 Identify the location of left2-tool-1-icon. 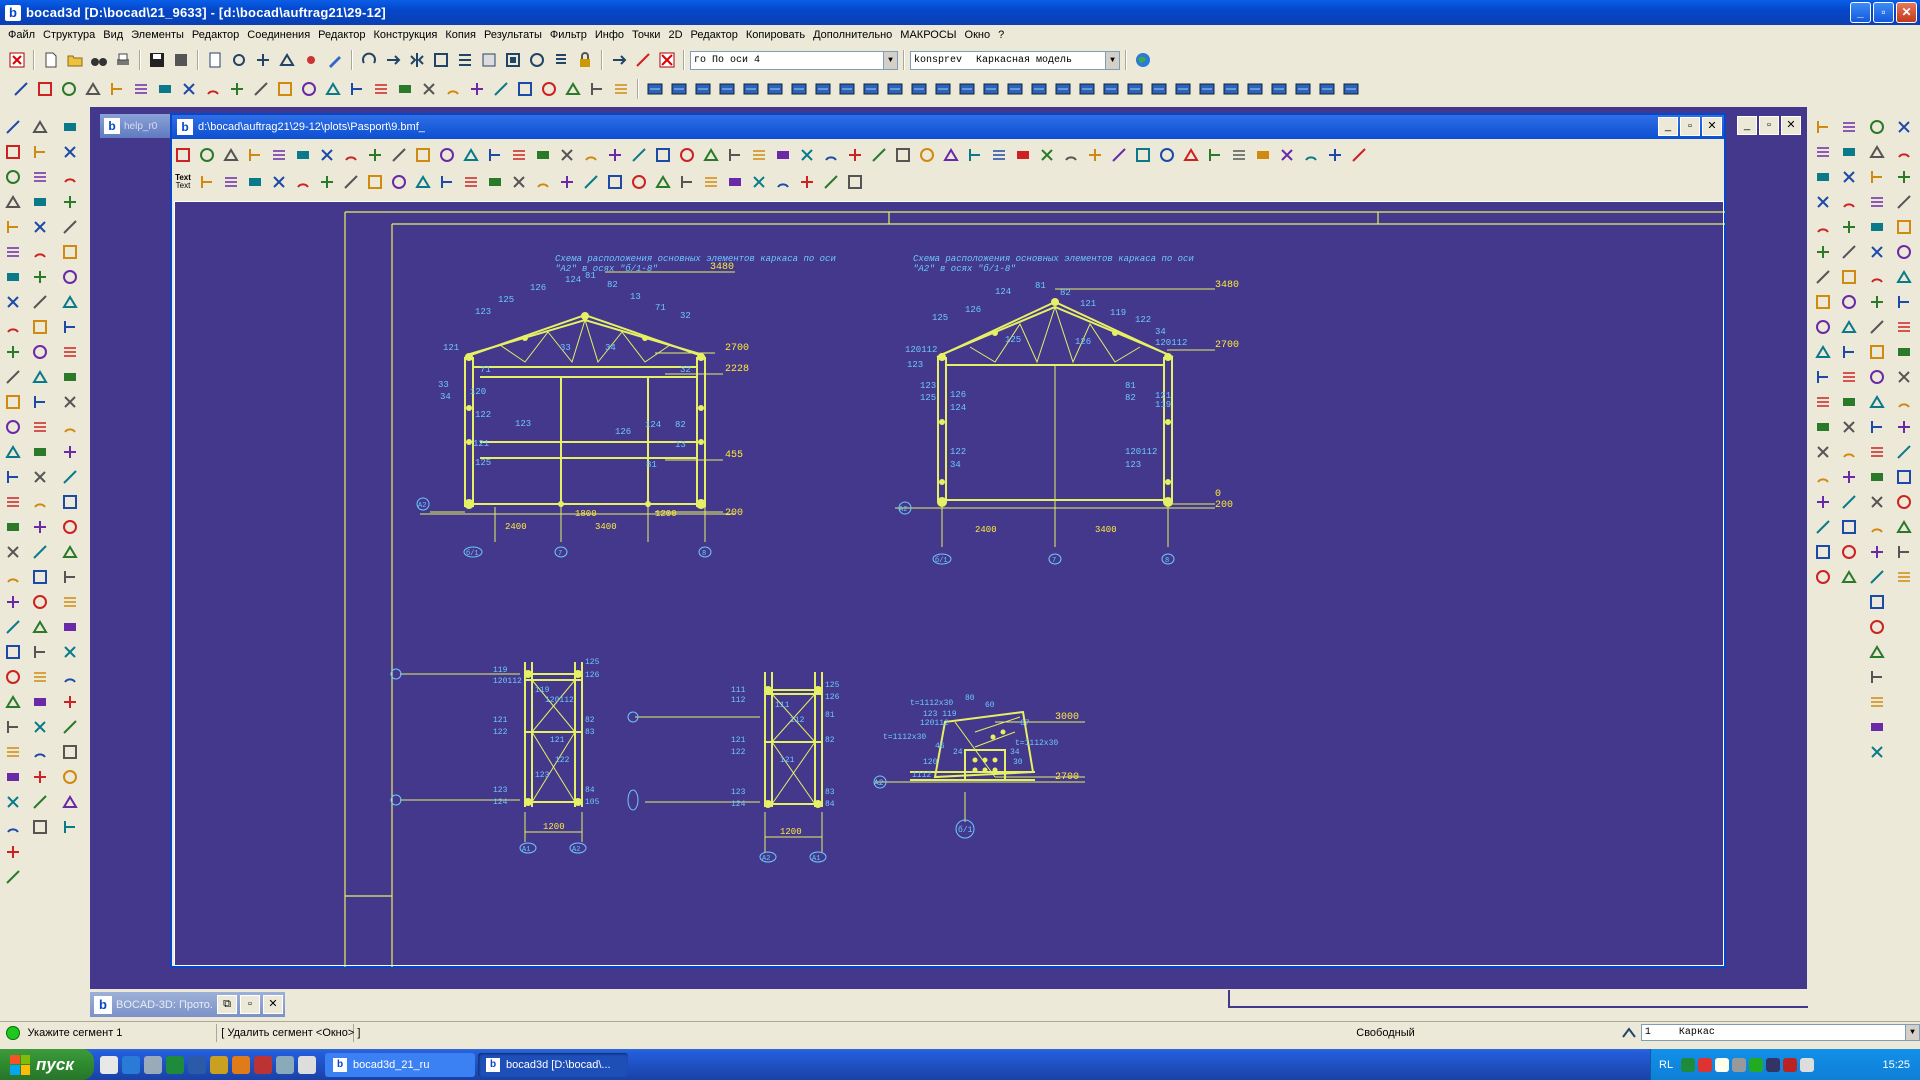
(40, 127).